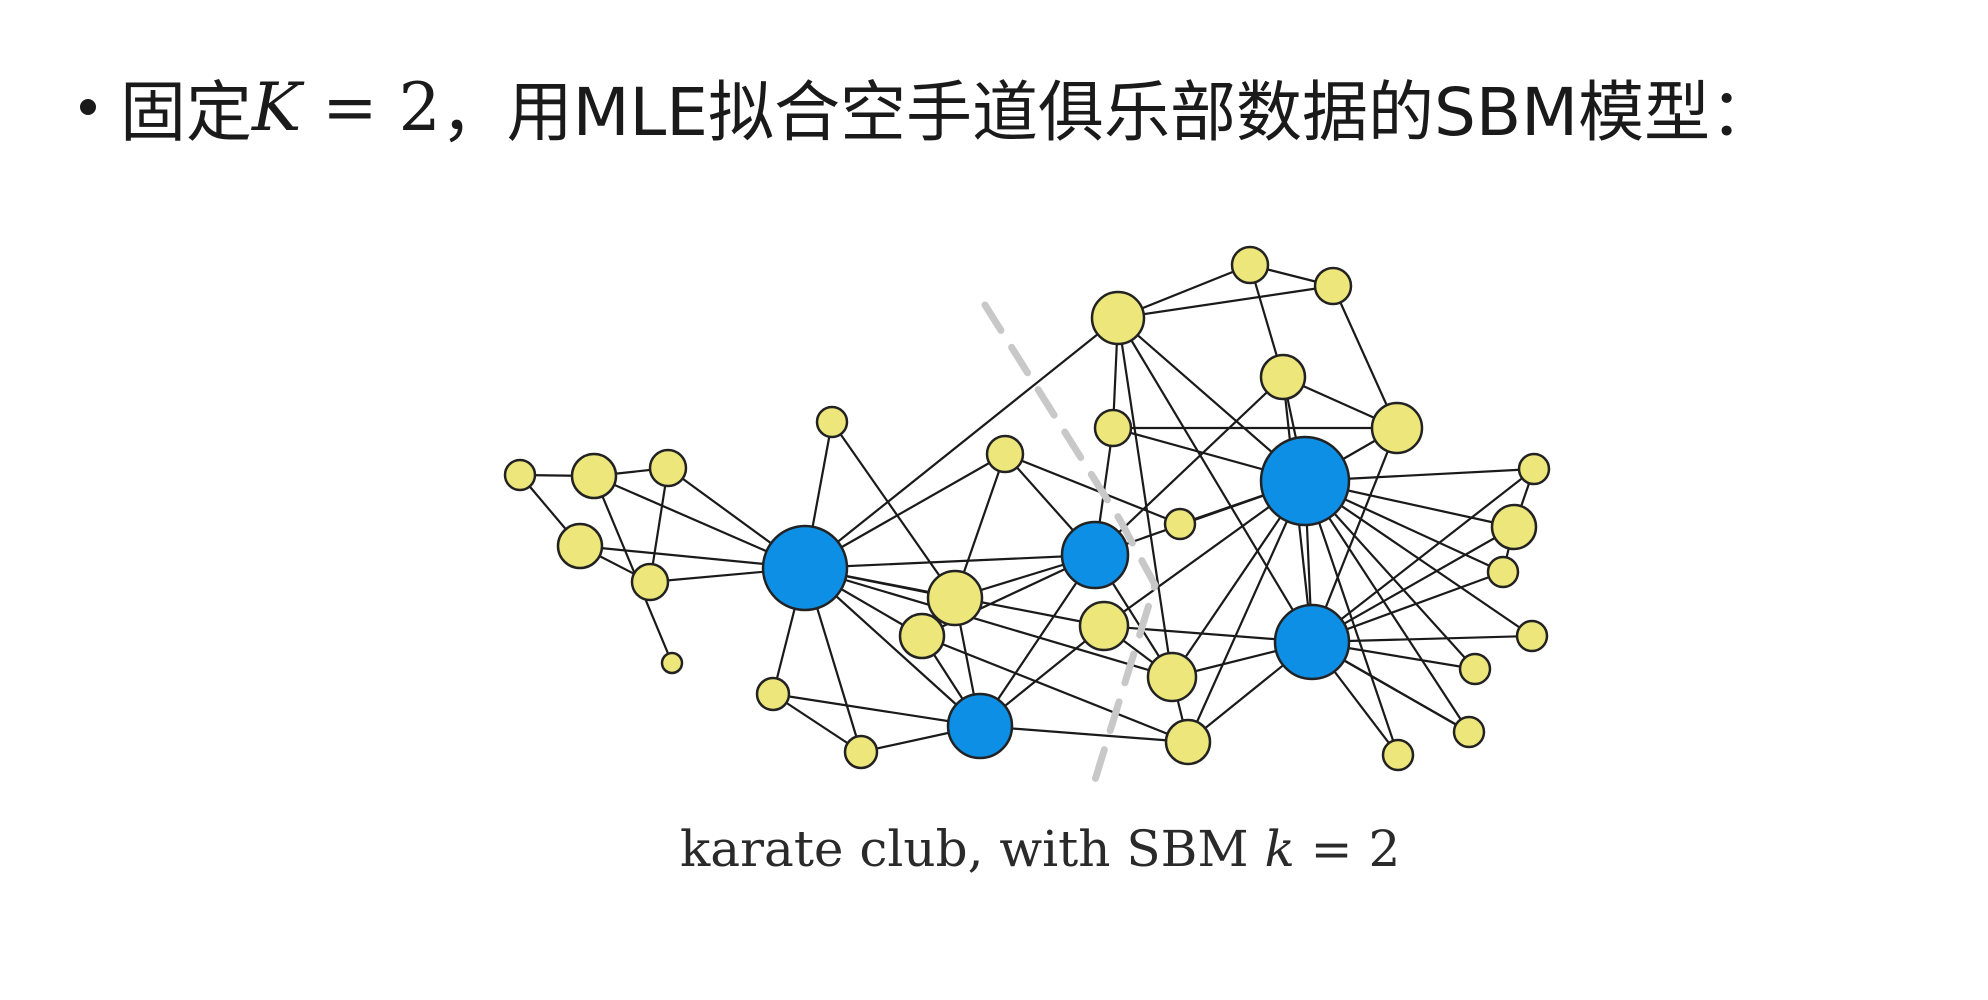  Describe the element at coordinates (1347, 849) in the screenshot. I see `caption-equation: = 2` at that location.